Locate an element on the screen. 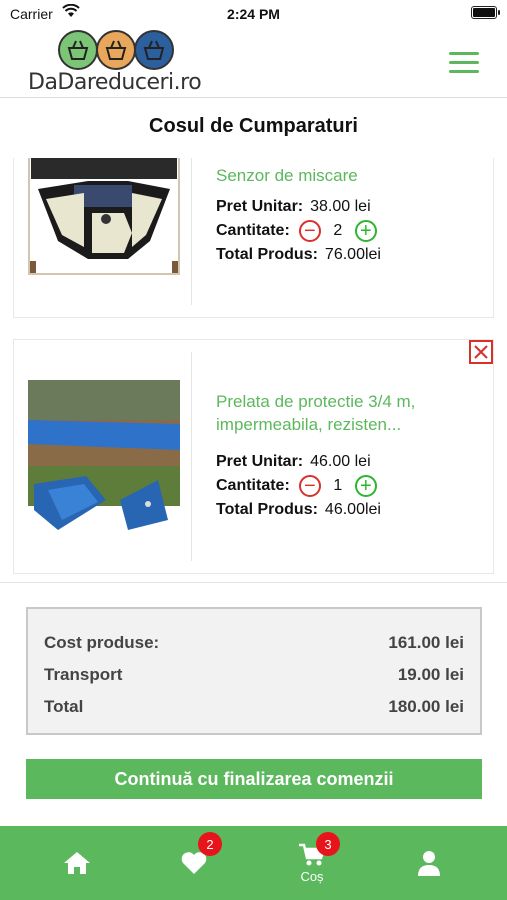 This screenshot has width=507, height=900. transport-label: Transport is located at coordinates (83, 674).